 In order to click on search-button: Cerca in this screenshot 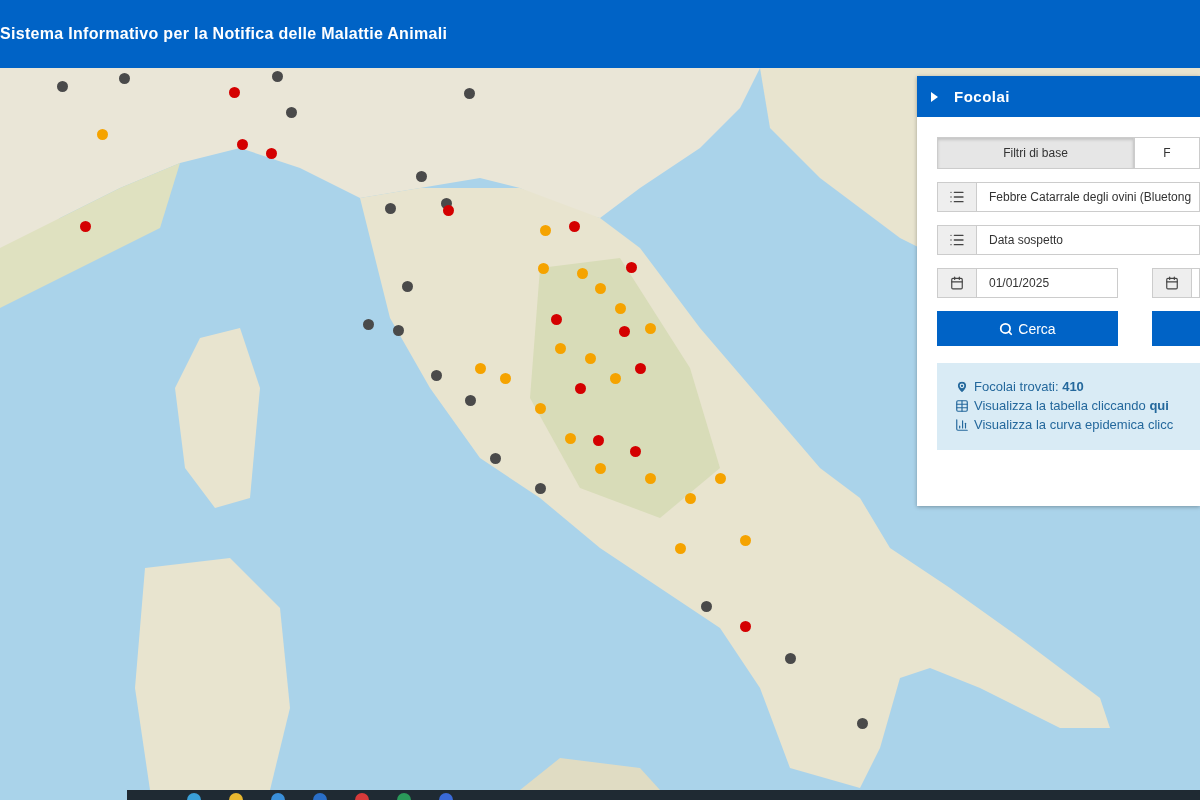, I will do `click(1027, 328)`.